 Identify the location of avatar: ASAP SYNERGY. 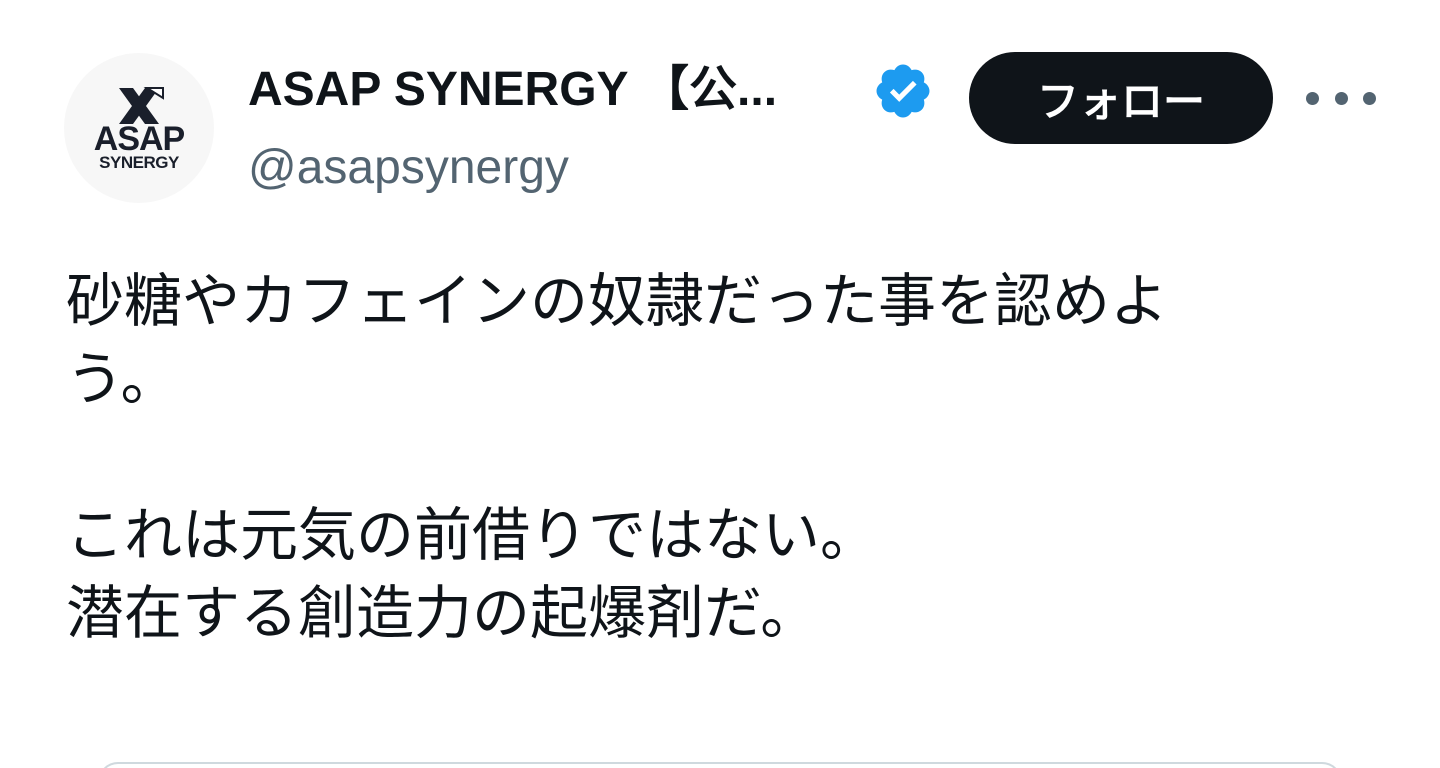
(139, 128).